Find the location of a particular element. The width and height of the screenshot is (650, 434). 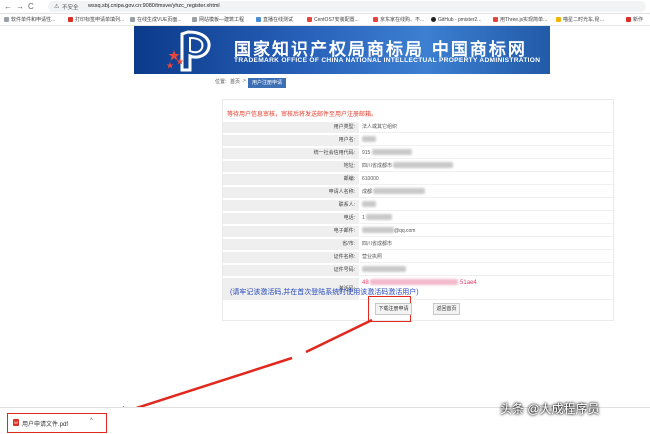

row-label: 联系人: is located at coordinates (291, 205).